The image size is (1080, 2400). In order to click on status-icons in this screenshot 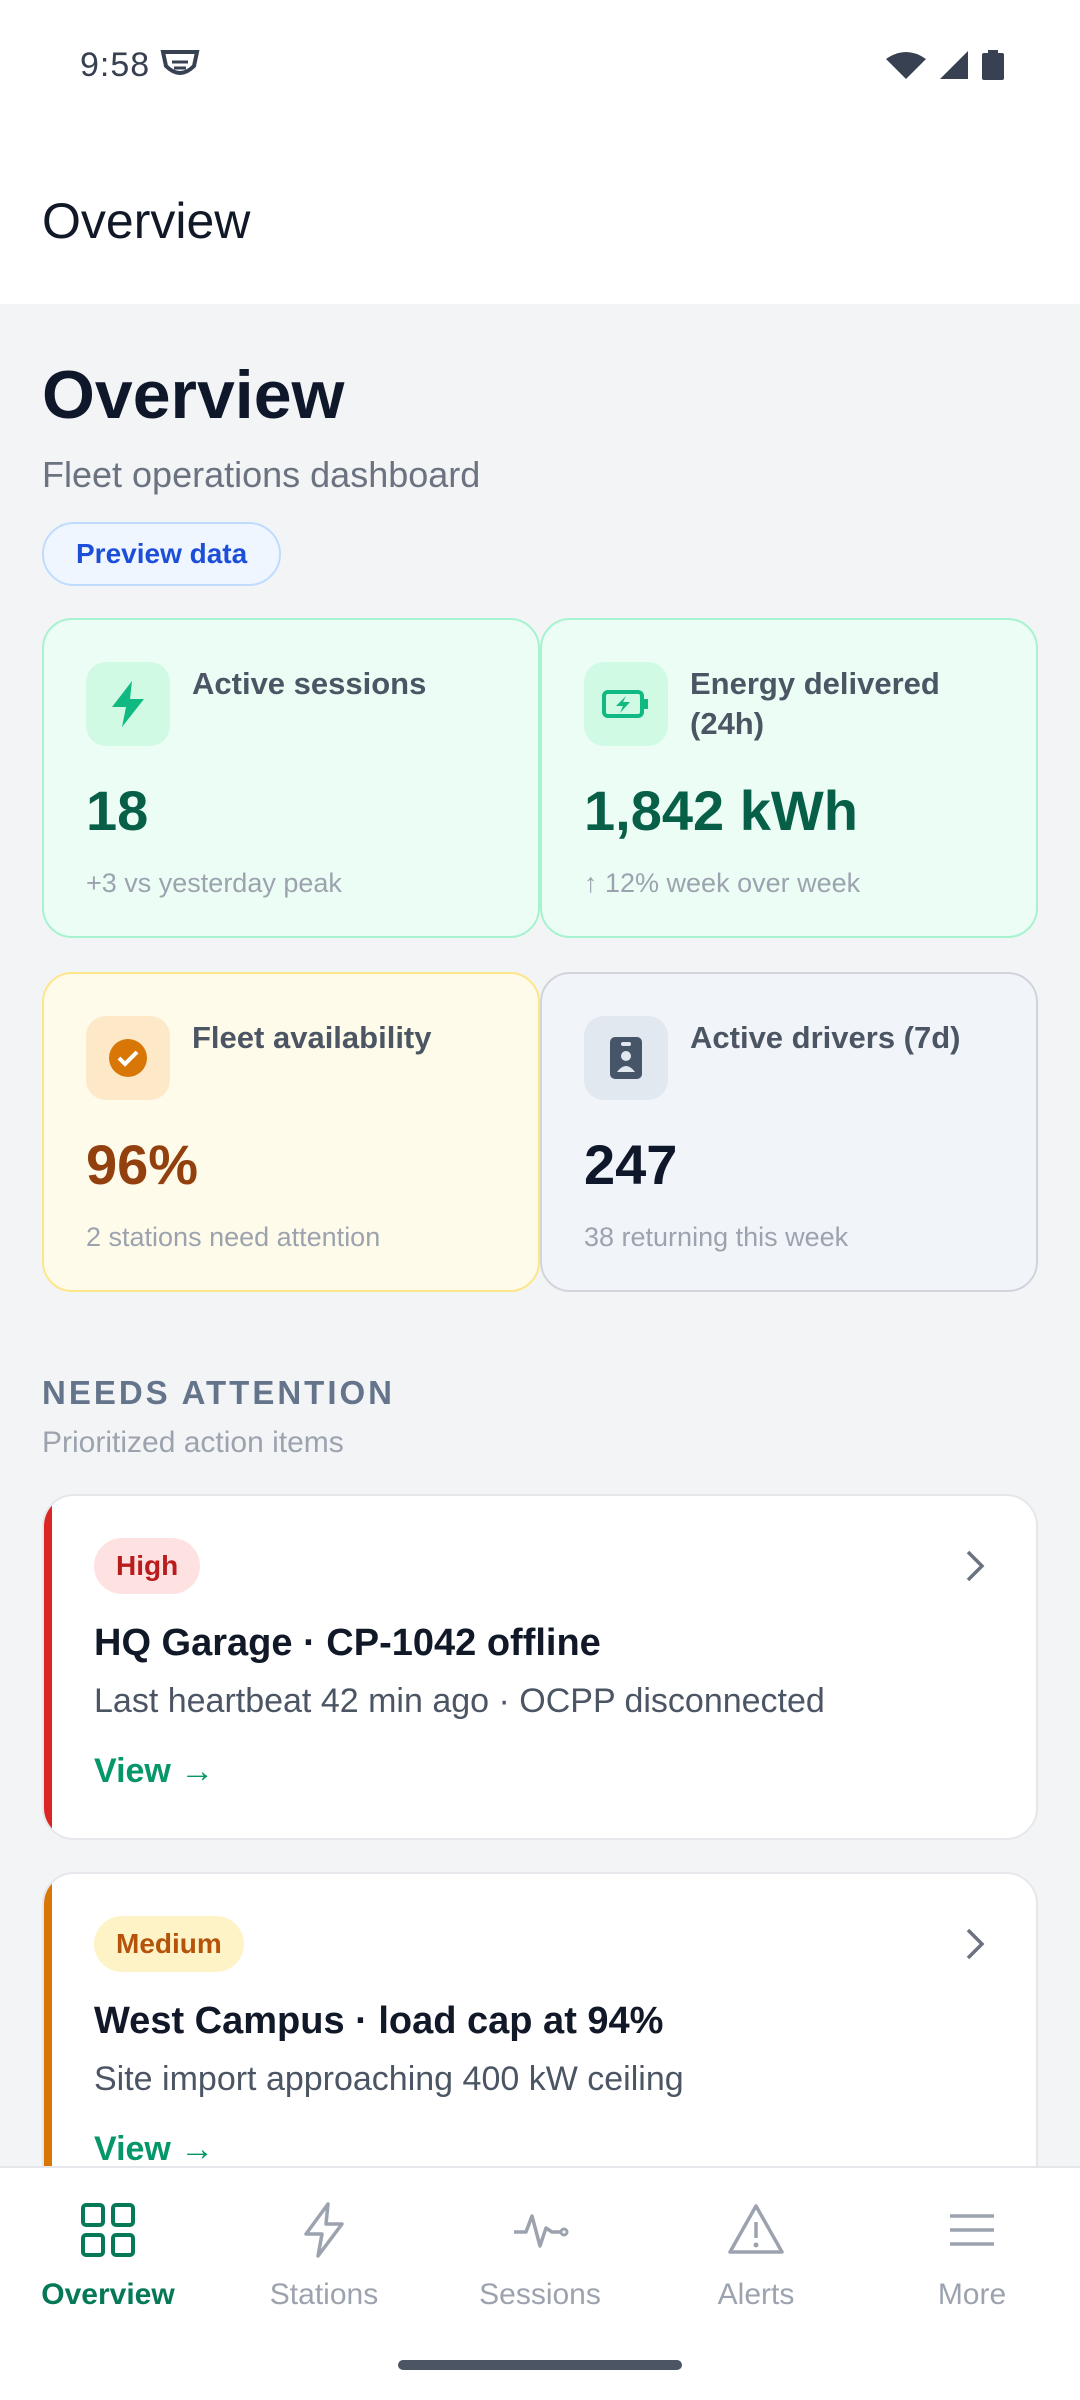, I will do `click(945, 65)`.